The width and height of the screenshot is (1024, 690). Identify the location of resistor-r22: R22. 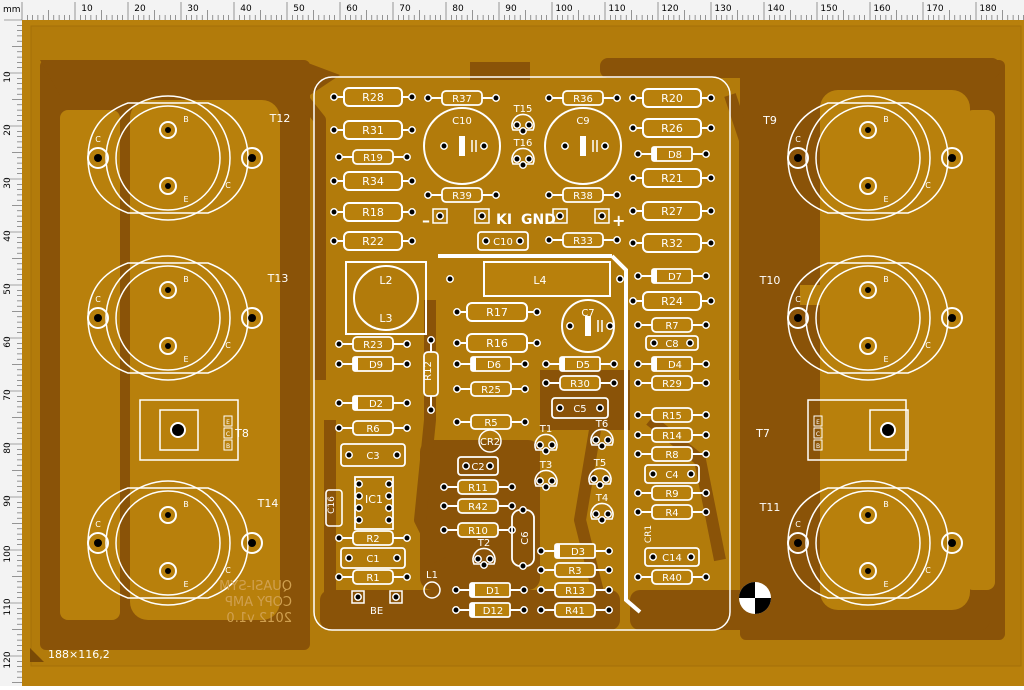
(373, 241).